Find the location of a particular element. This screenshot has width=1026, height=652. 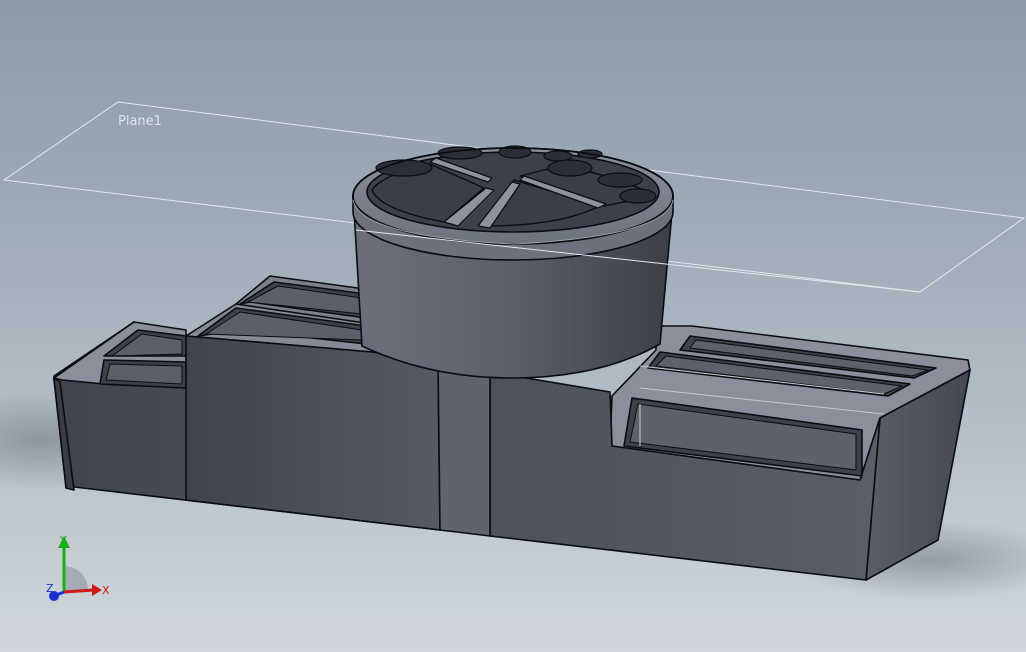

coordinate-triad: Y X Z is located at coordinates (78, 567).